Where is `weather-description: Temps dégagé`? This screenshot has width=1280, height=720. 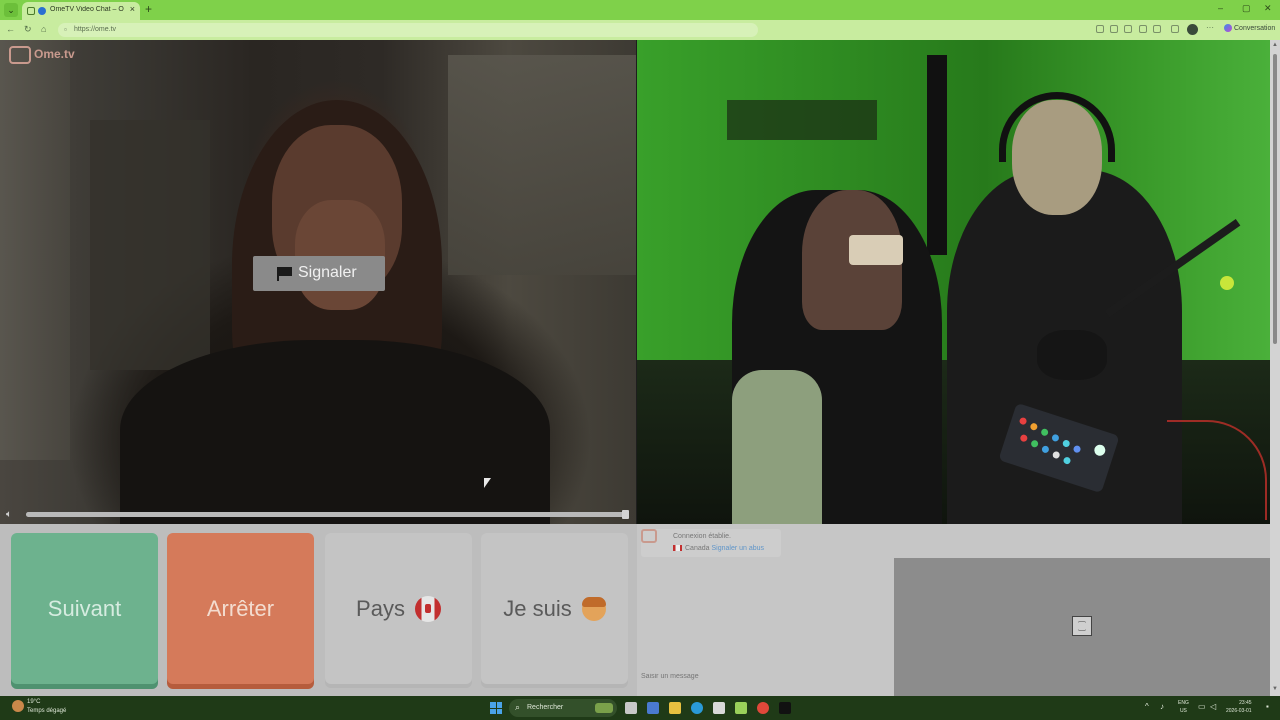 weather-description: Temps dégagé is located at coordinates (47, 711).